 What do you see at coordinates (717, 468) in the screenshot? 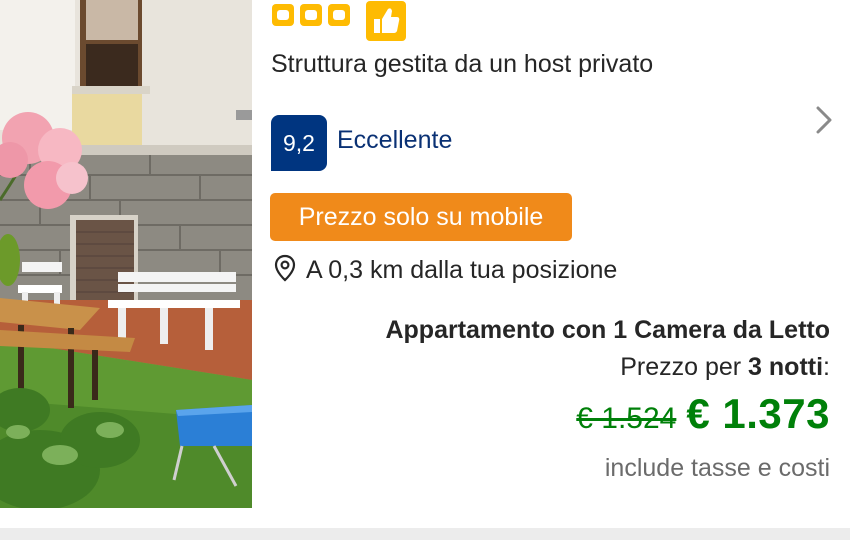
I see `taxes-note: include tasse e costi` at bounding box center [717, 468].